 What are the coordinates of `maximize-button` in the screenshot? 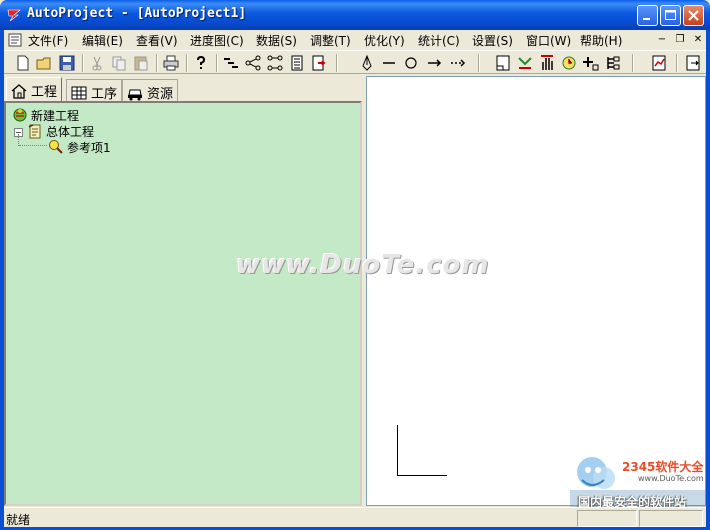 It's located at (670, 15).